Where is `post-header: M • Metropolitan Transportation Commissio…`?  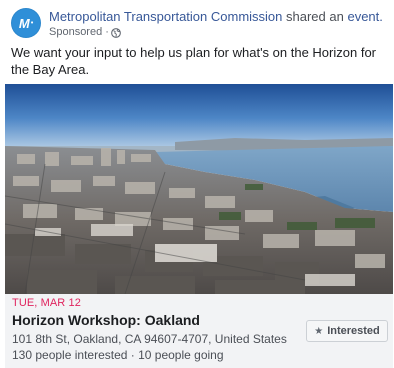 post-header: M • Metropolitan Transportation Commissio… is located at coordinates (197, 21).